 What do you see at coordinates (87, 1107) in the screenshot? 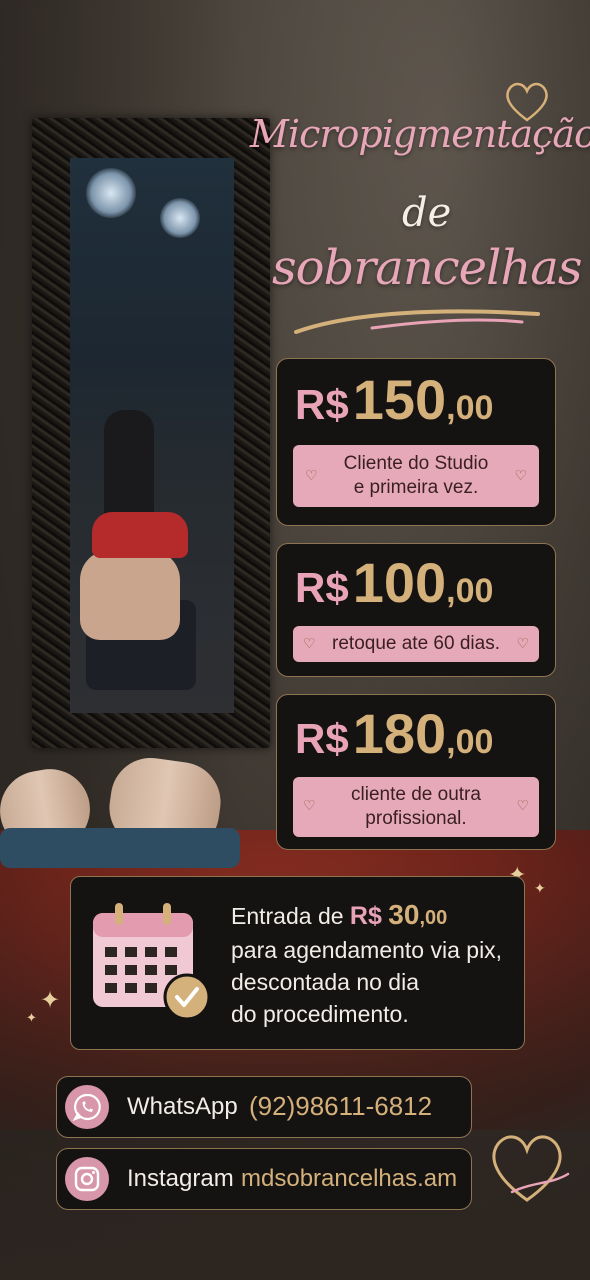
I see `whatsapp-icon` at bounding box center [87, 1107].